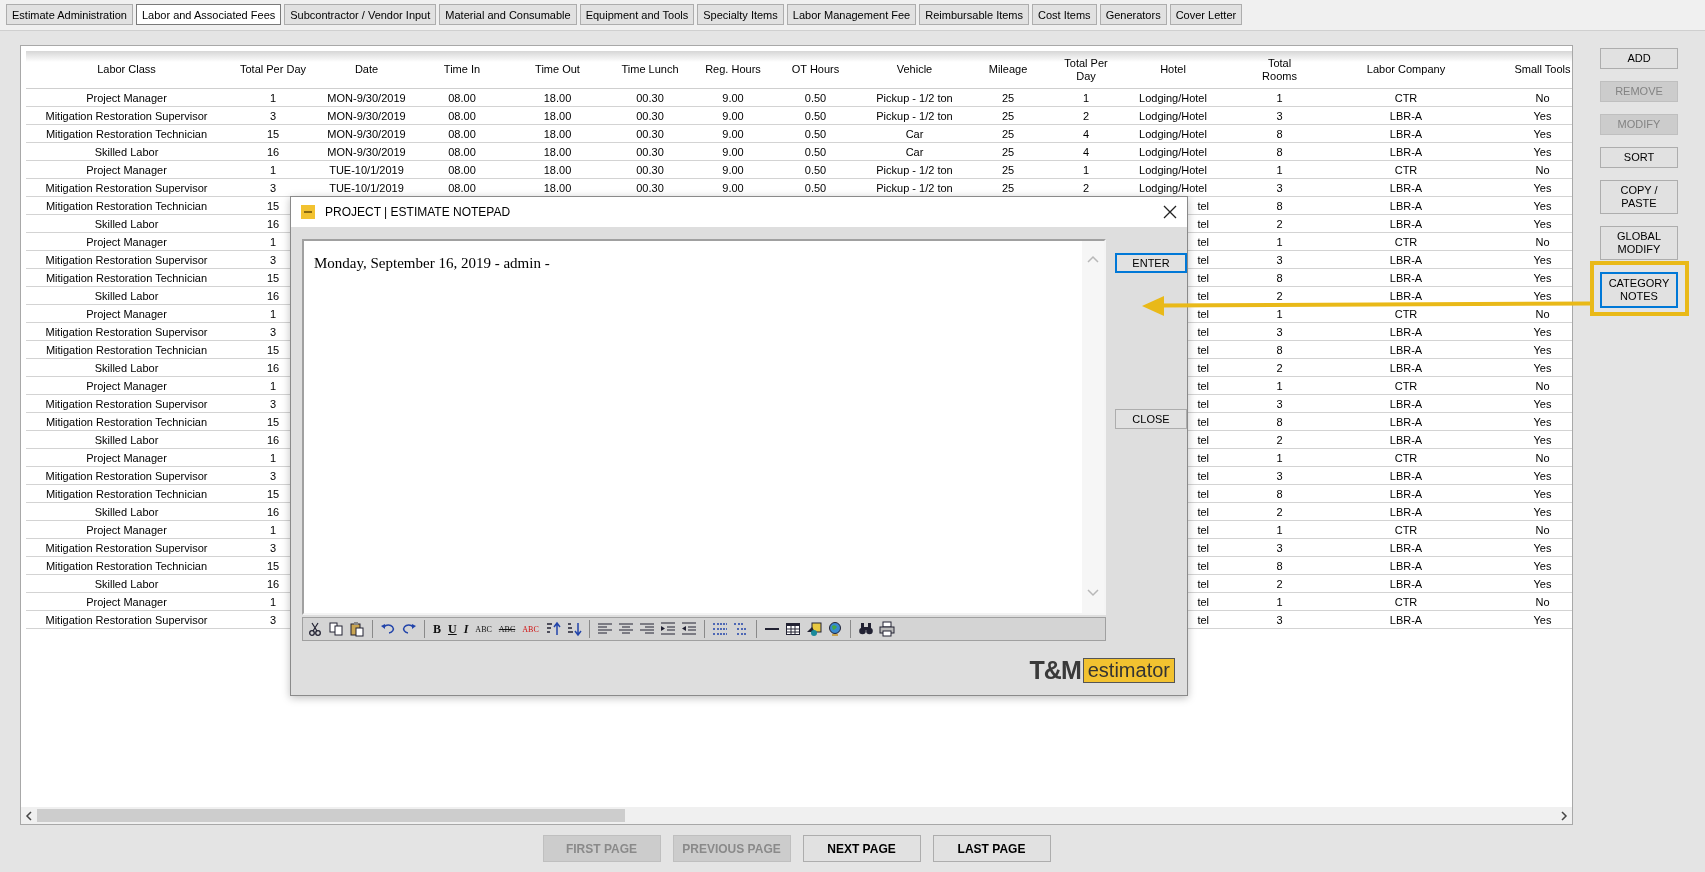  What do you see at coordinates (991, 848) in the screenshot?
I see `page-button: LAST PAGE` at bounding box center [991, 848].